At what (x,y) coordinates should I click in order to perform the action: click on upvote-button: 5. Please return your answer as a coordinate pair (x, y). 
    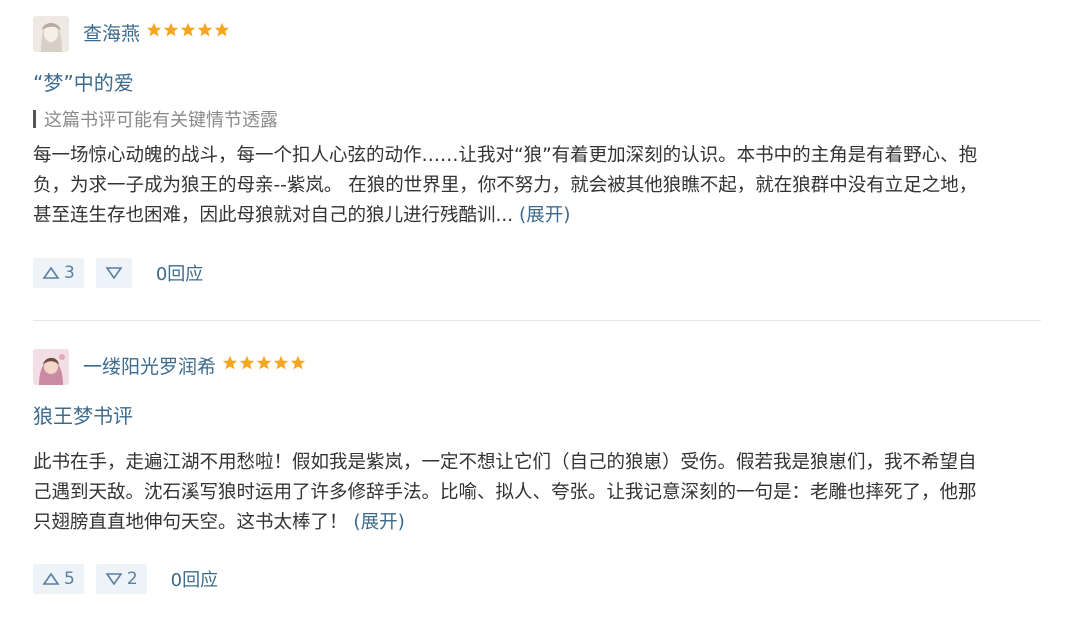
    Looking at the image, I should click on (58, 579).